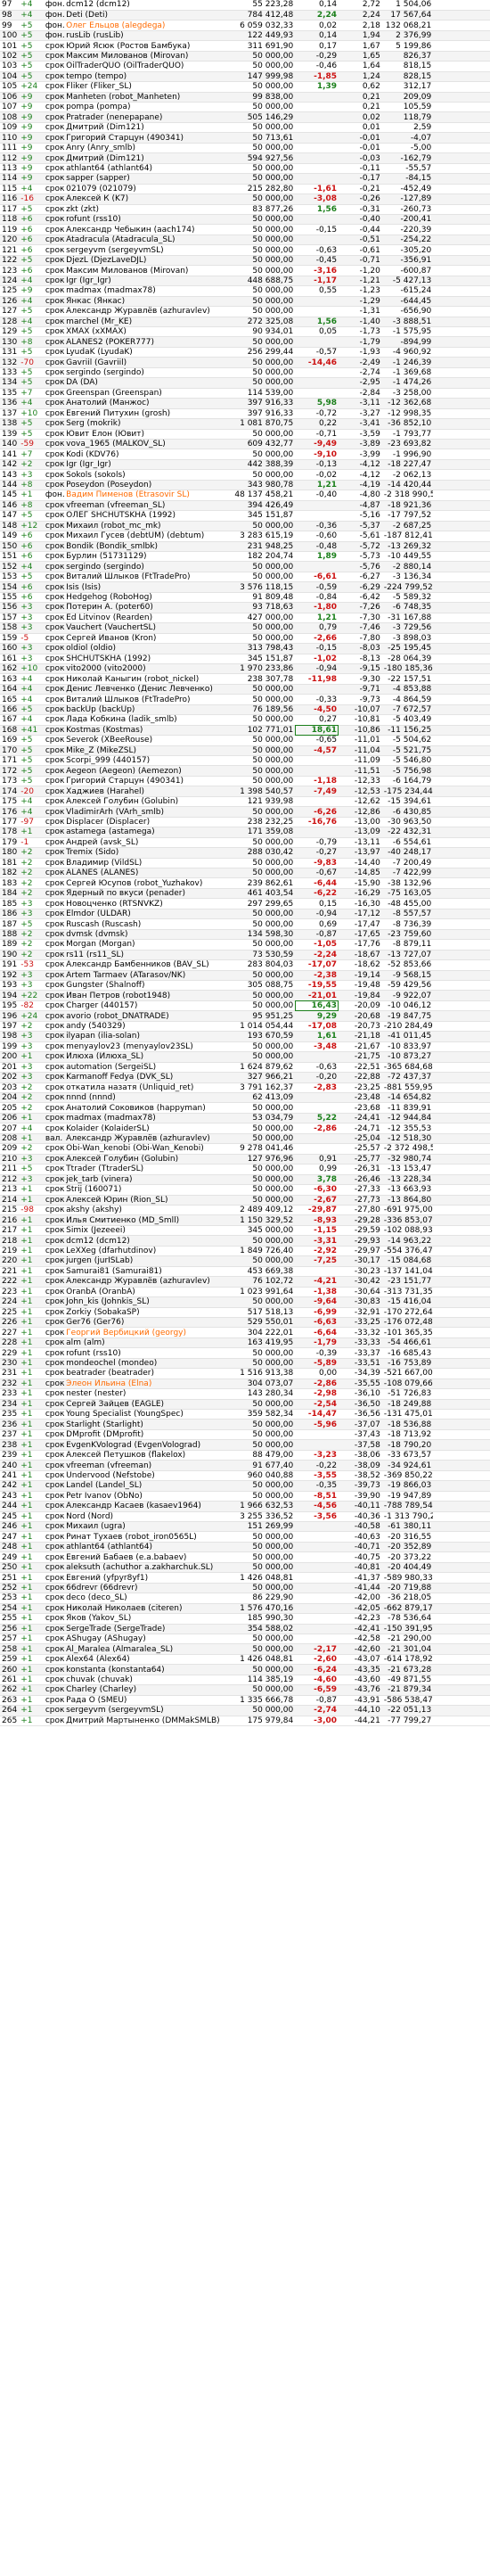  What do you see at coordinates (144, 1496) in the screenshot?
I see `participant-link: Petr Ivanov (ObNo)` at bounding box center [144, 1496].